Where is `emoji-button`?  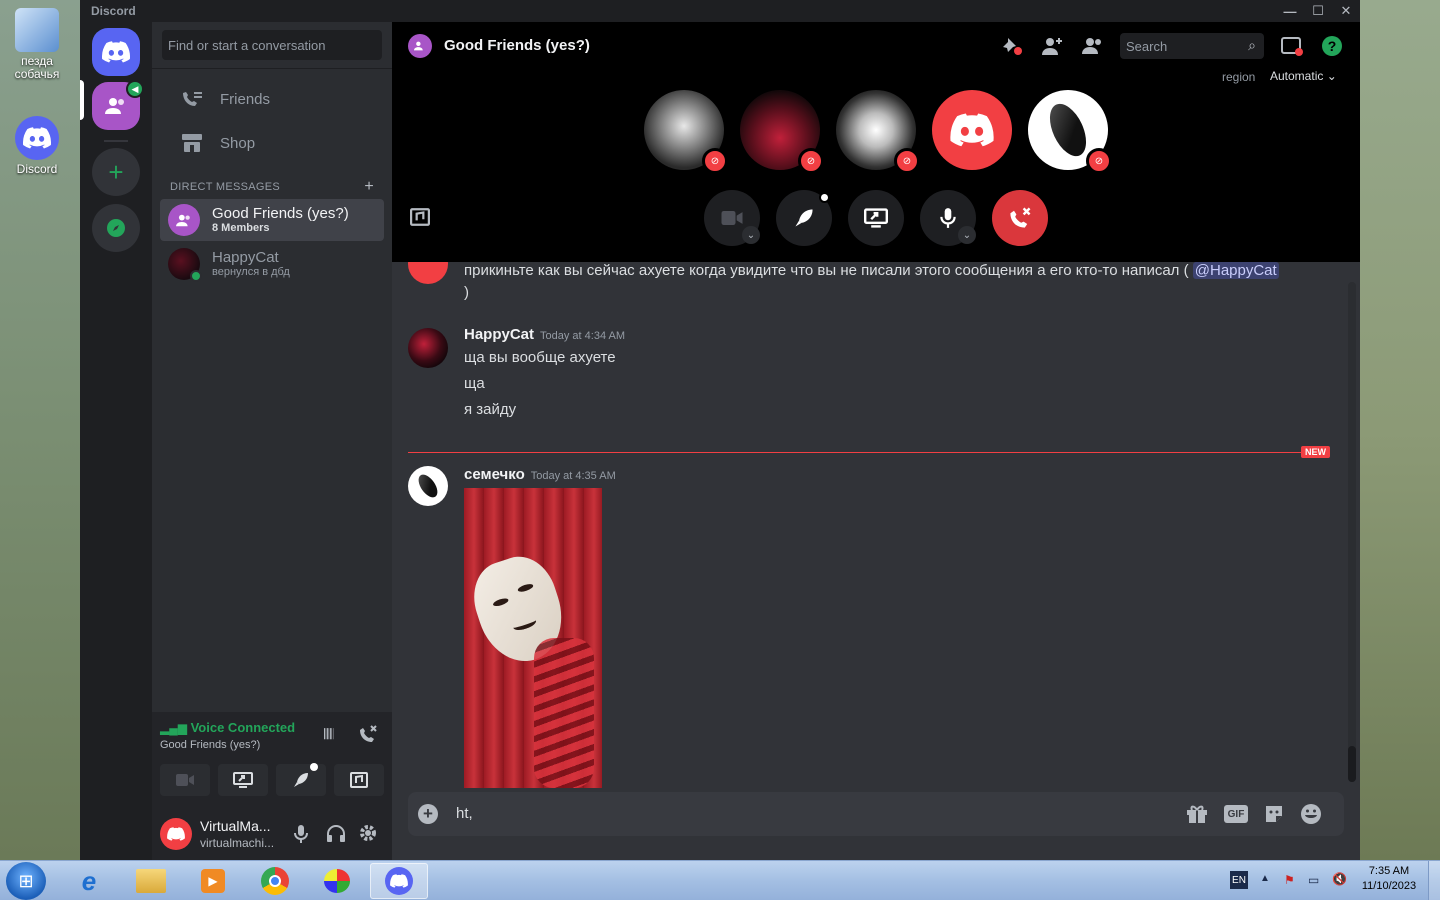 emoji-button is located at coordinates (1311, 816).